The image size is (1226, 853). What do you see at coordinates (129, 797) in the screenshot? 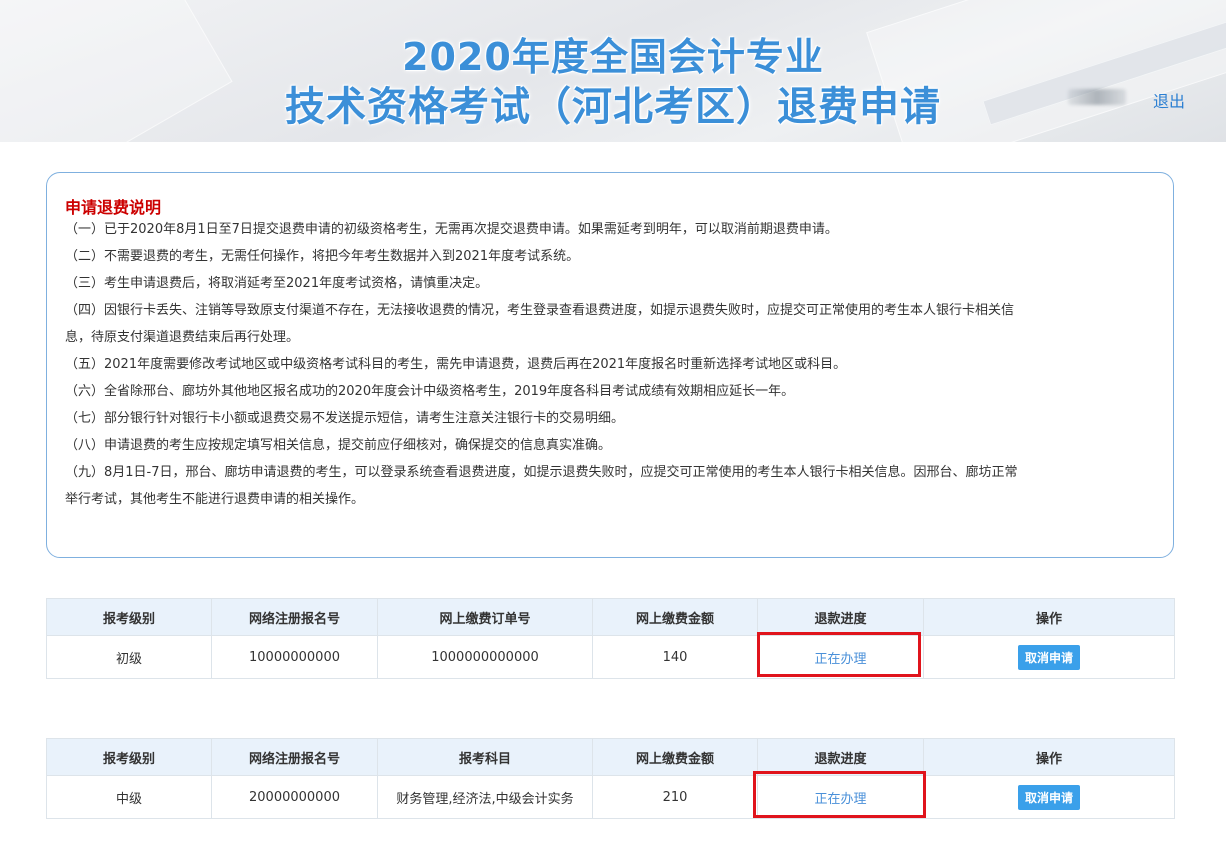
I see `cell-level: 中级` at bounding box center [129, 797].